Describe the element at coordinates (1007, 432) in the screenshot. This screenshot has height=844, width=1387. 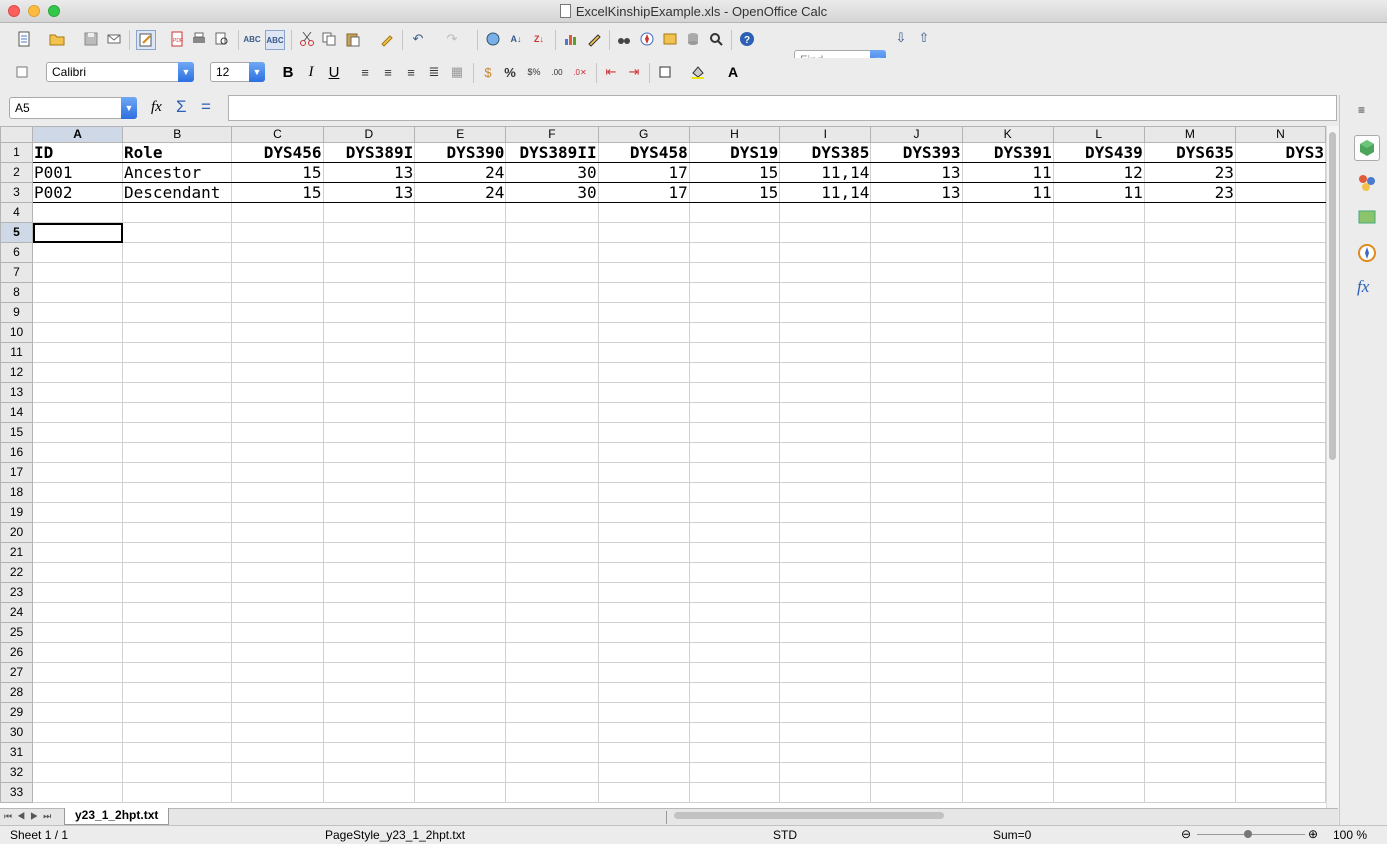
I see `cell-k15` at that location.